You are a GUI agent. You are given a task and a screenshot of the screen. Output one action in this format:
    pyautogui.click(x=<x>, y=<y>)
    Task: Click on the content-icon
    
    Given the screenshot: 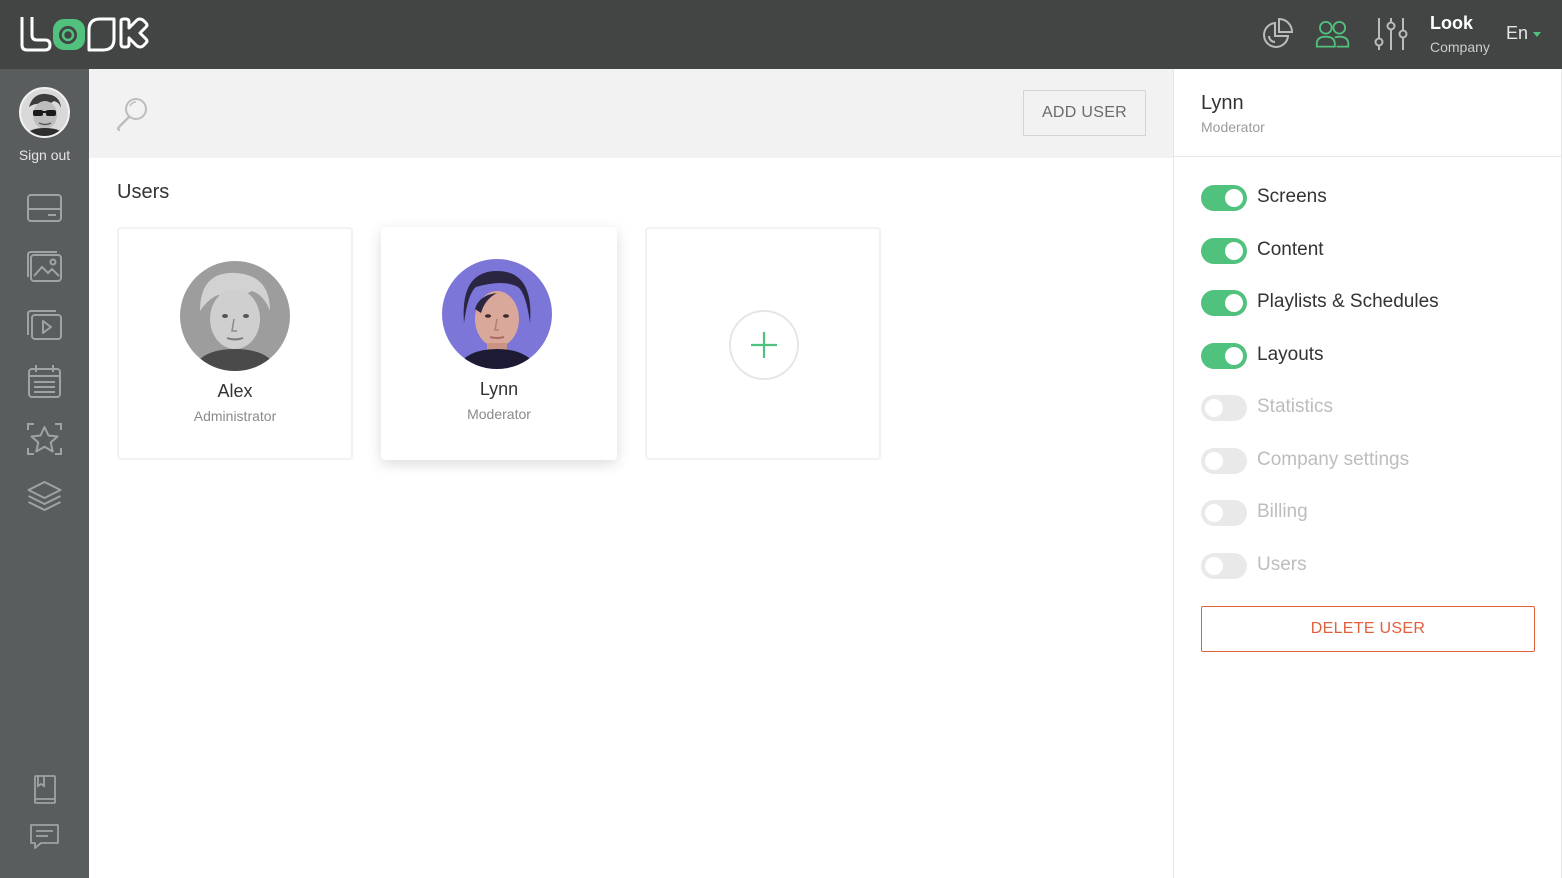 What is the action you would take?
    pyautogui.click(x=44, y=267)
    